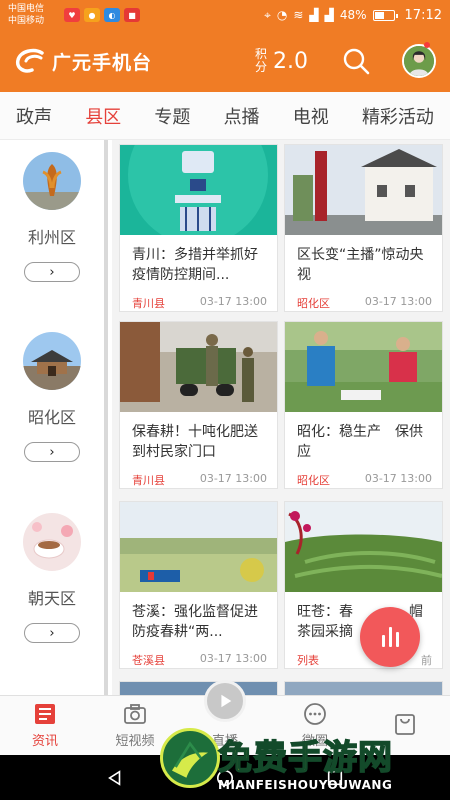  I want to click on status-bar: 中国电信 中国移动 ♥ ● ◐ ■ ⌖ ◔ ≋ ▟ ▟ 48% 17:12, so click(225, 15).